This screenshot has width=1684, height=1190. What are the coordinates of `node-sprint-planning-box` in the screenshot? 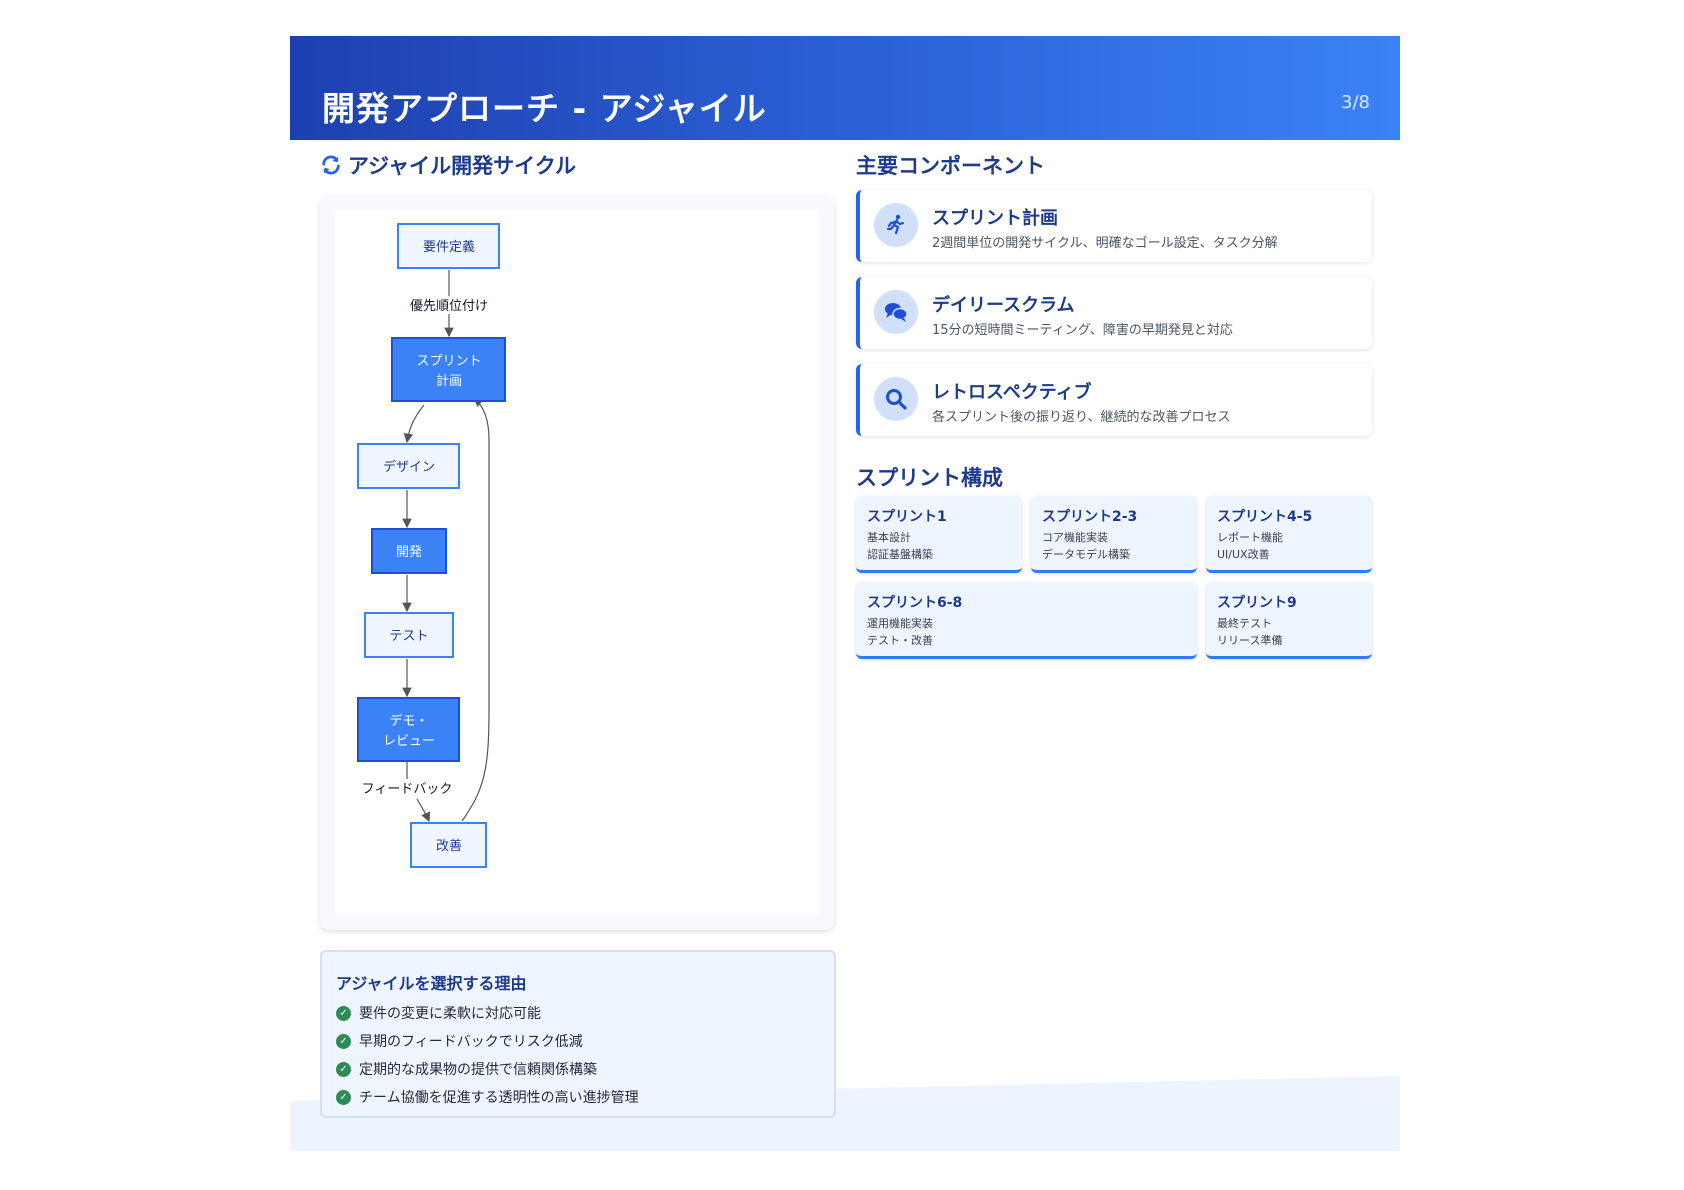 It's located at (448, 369).